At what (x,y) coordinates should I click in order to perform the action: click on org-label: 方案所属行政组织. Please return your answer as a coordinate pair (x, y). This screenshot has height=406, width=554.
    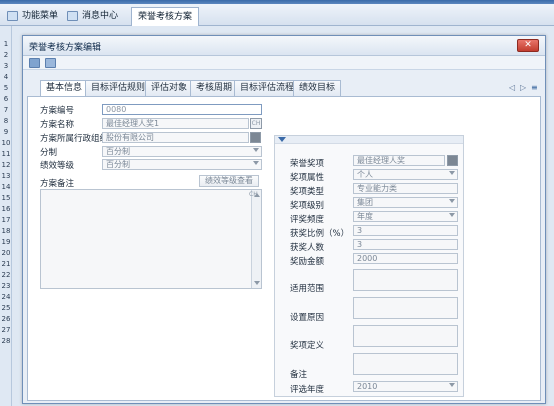
    Looking at the image, I should click on (74, 139).